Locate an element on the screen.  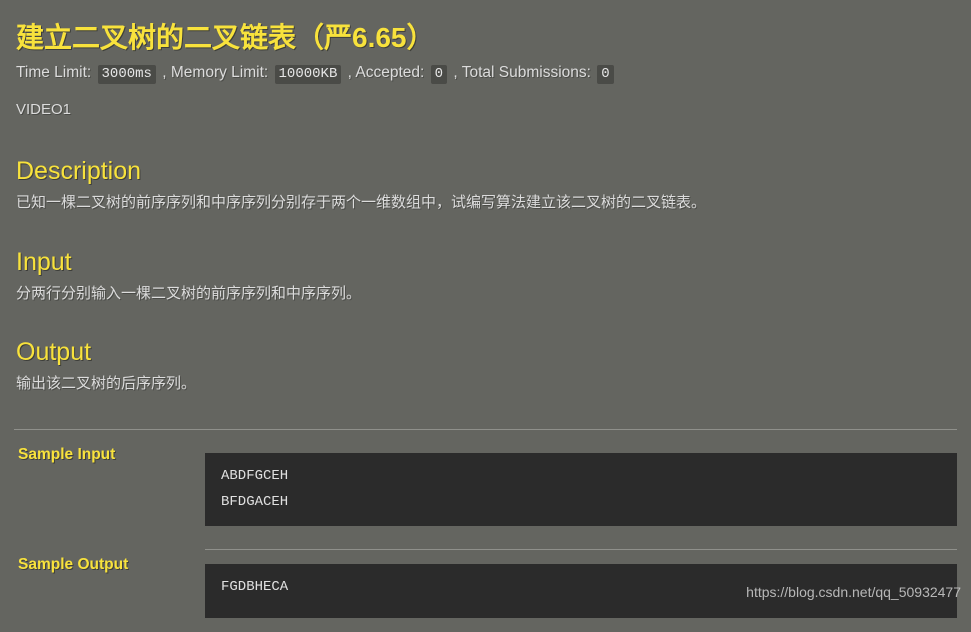
input-section: Input 分两行分别输入一棵二叉树的前序序列和中序序列。 is located at coordinates (485, 276).